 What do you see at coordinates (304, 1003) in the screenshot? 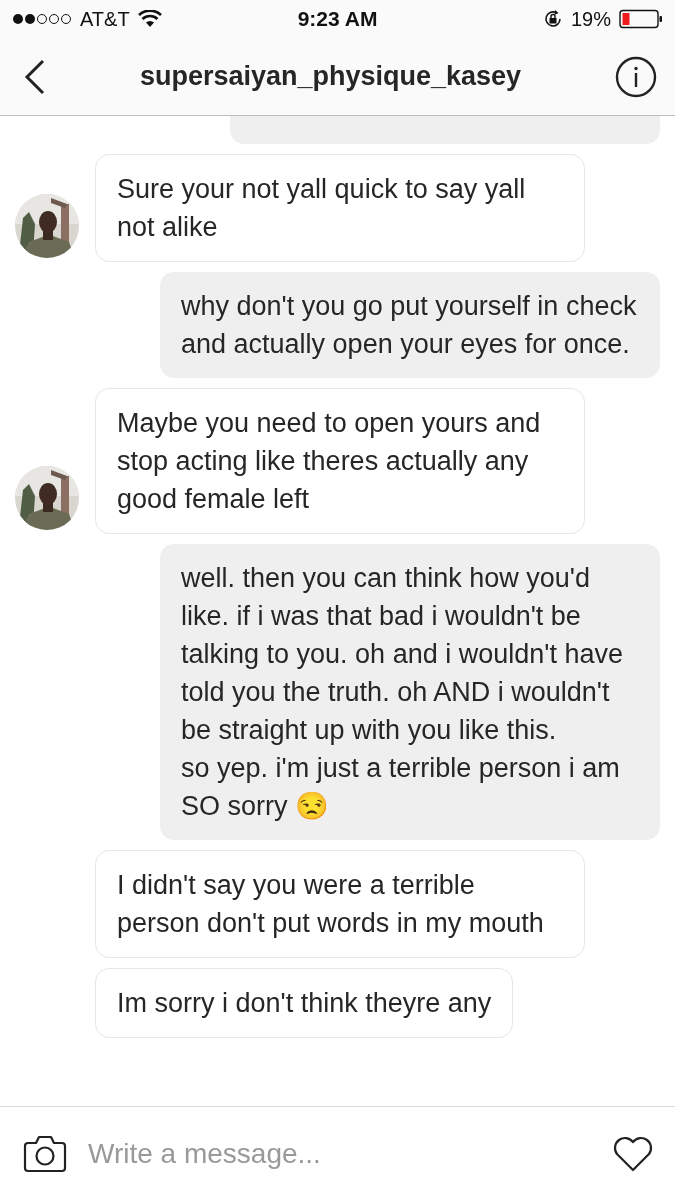
I see `message-bubble: Im sorry i don't think theyre any` at bounding box center [304, 1003].